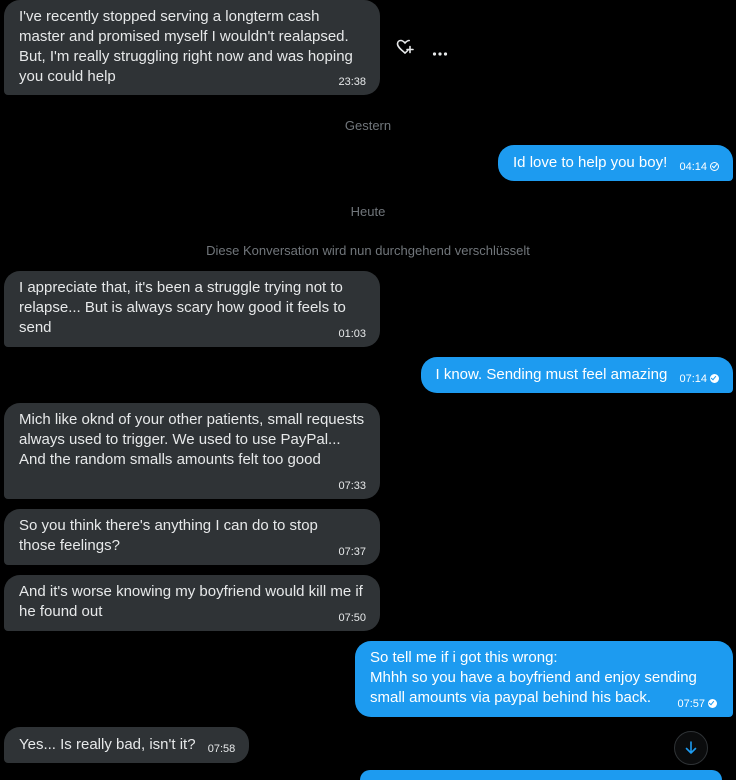  What do you see at coordinates (440, 50) in the screenshot?
I see `more-dots-icon` at bounding box center [440, 50].